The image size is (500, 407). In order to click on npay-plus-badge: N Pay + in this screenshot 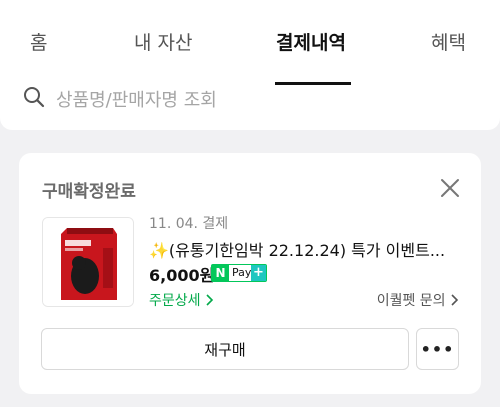, I will do `click(239, 273)`.